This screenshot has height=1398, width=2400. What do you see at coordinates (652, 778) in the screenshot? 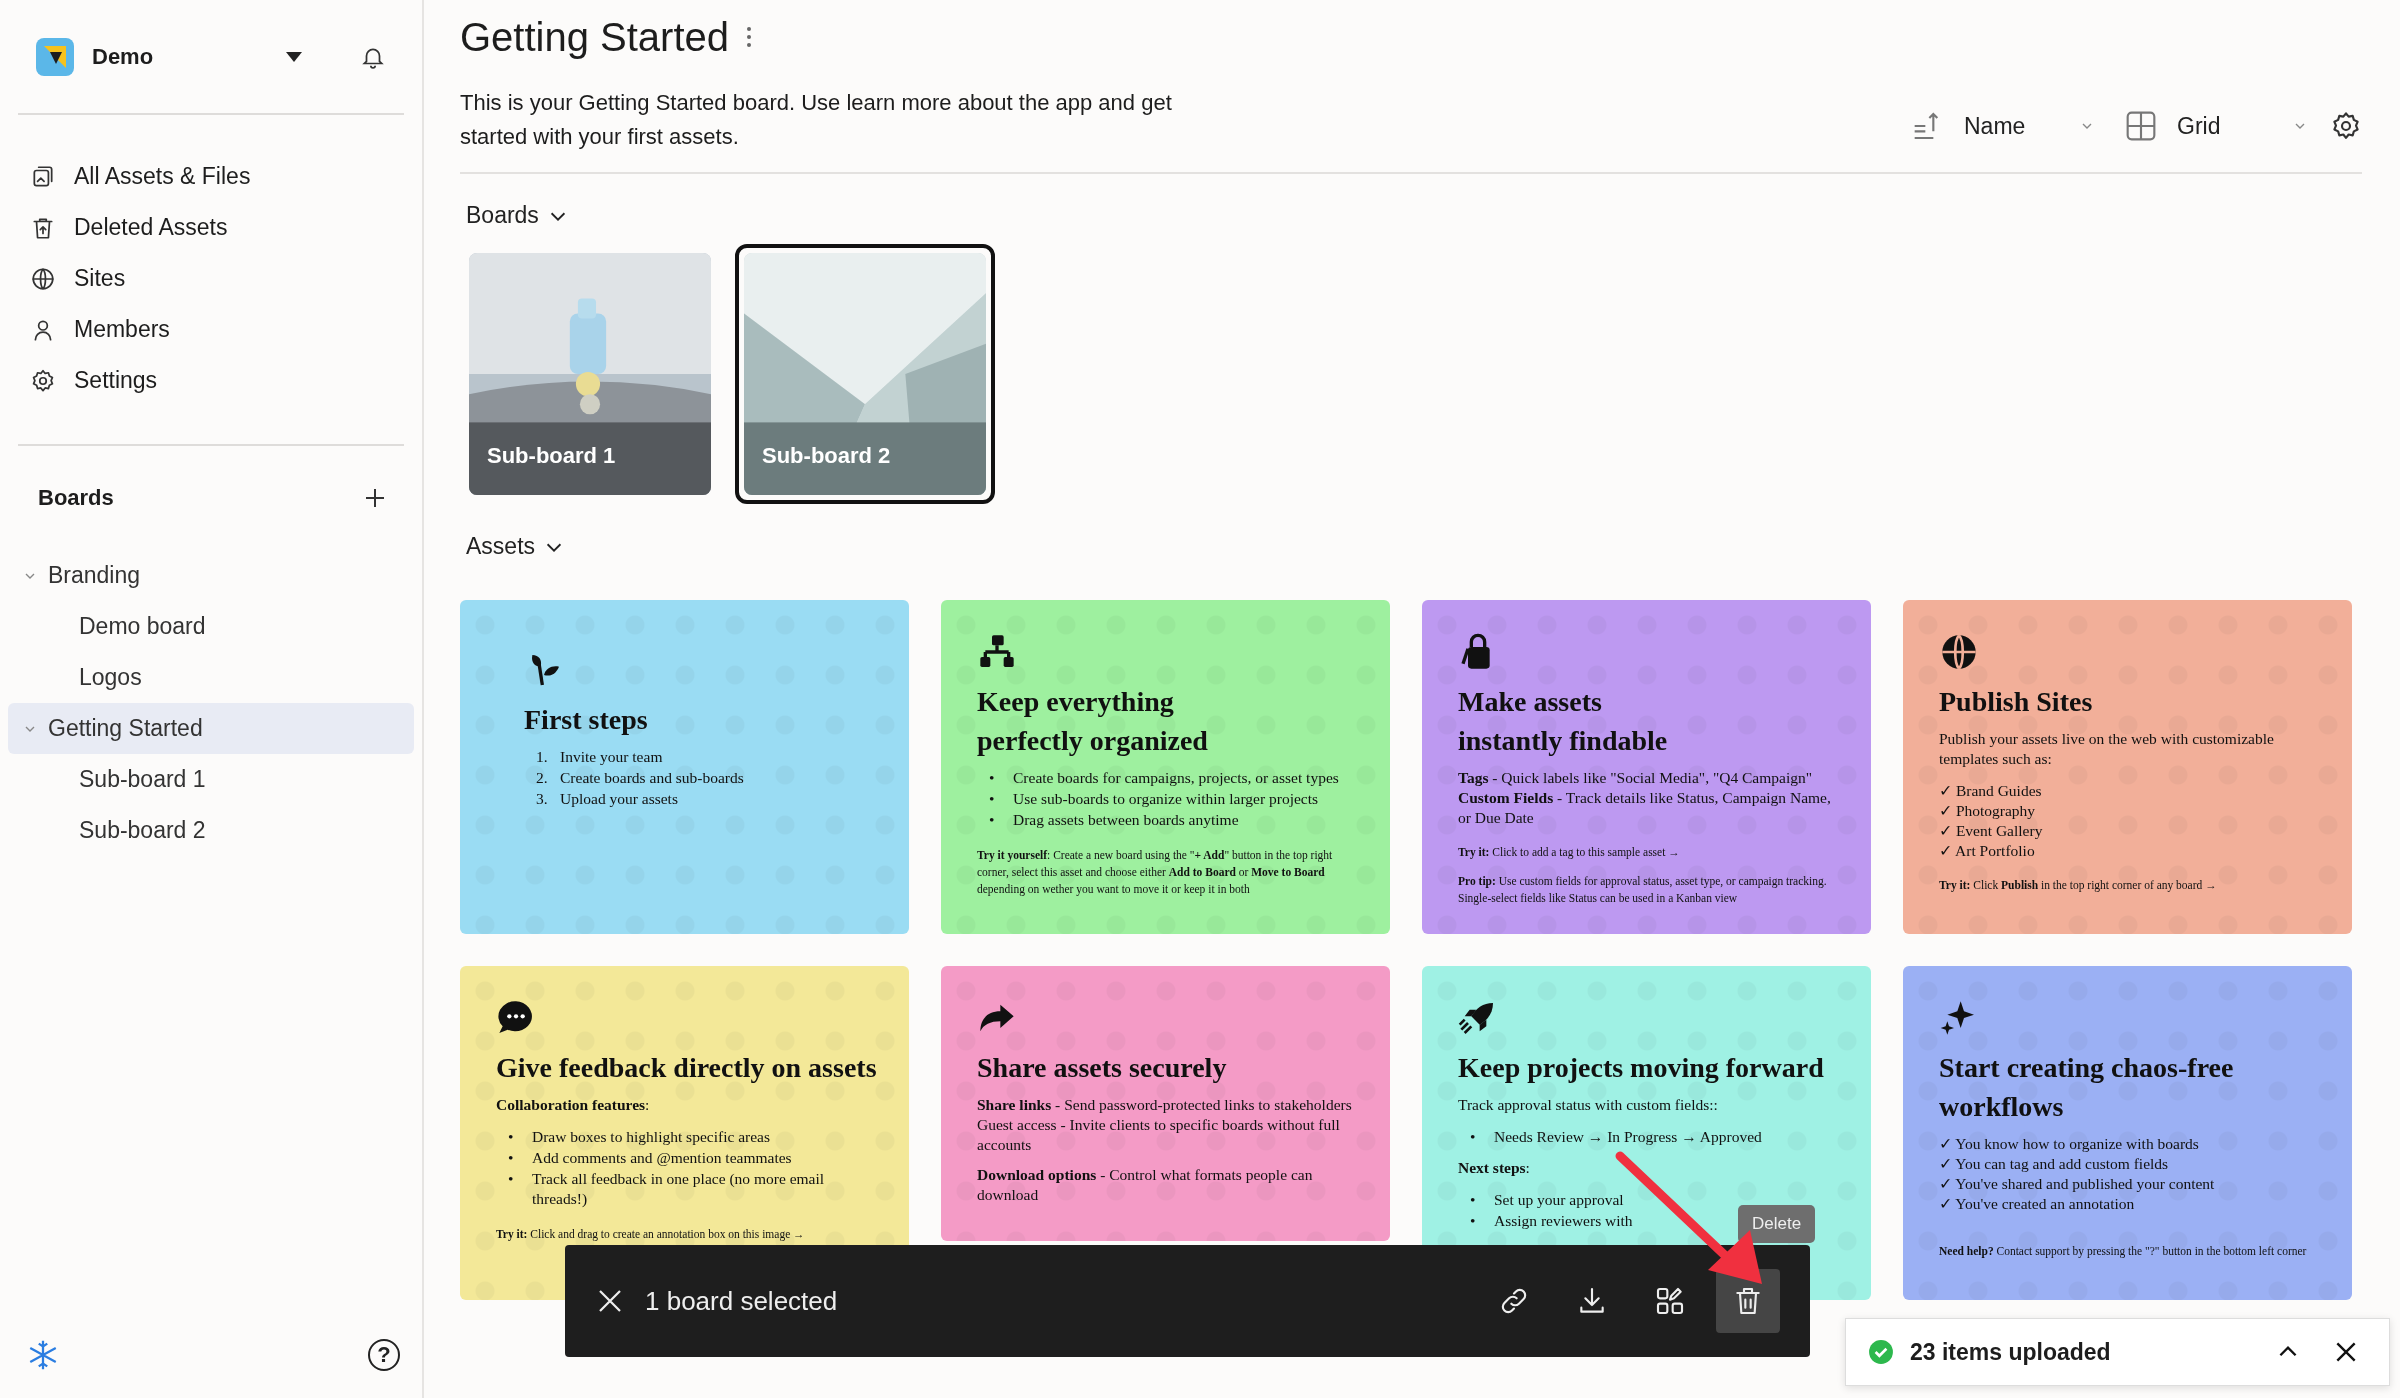
I see `list-item: Create boards and sub-boards` at bounding box center [652, 778].